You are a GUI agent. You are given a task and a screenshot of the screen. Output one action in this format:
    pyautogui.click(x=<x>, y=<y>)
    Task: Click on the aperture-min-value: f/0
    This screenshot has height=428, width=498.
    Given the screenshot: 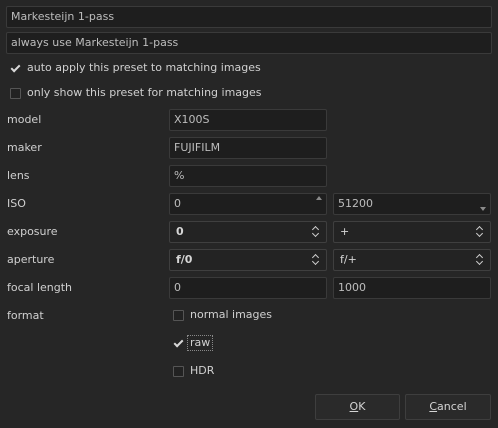 What is the action you would take?
    pyautogui.click(x=184, y=259)
    